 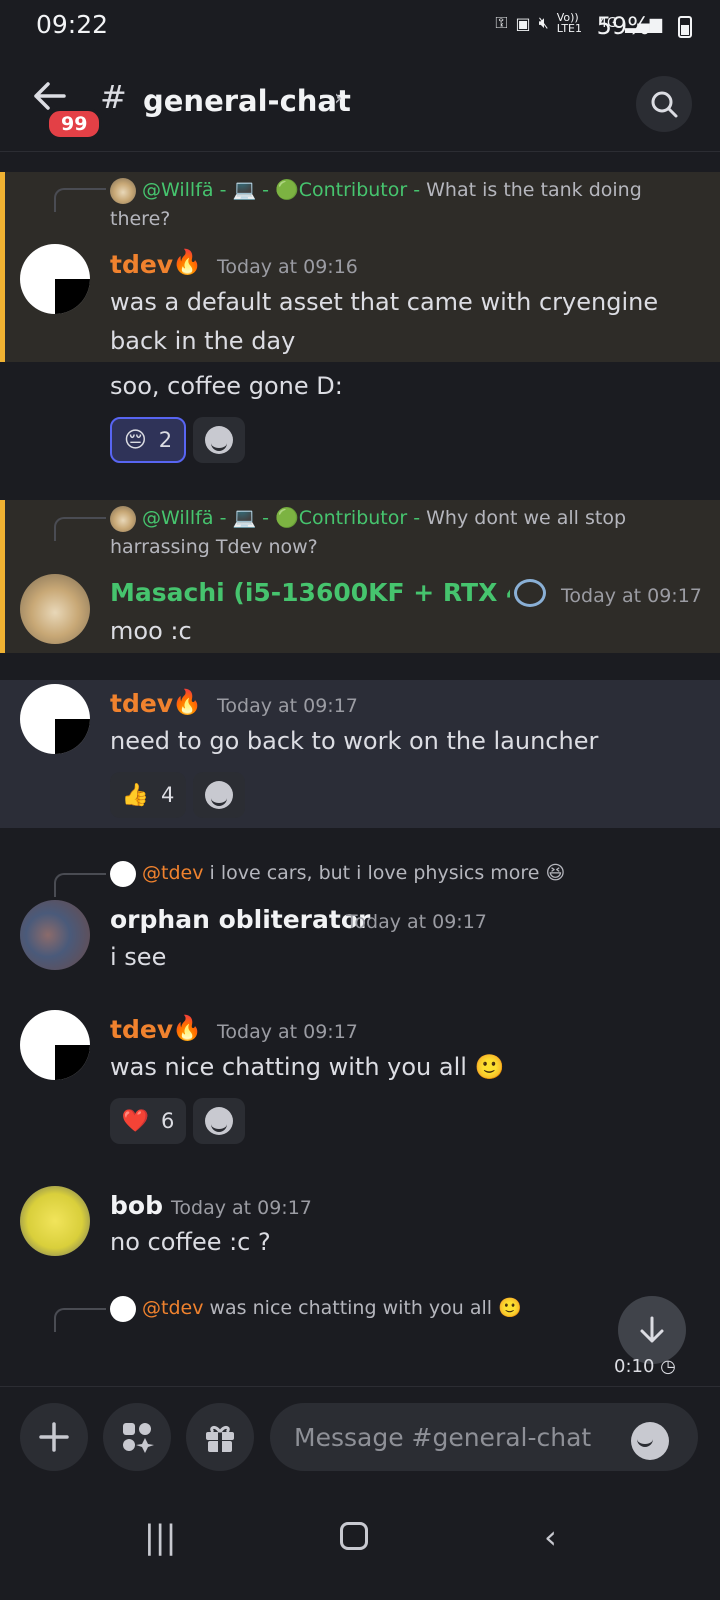 I want to click on gift-button, so click(x=220, y=1437).